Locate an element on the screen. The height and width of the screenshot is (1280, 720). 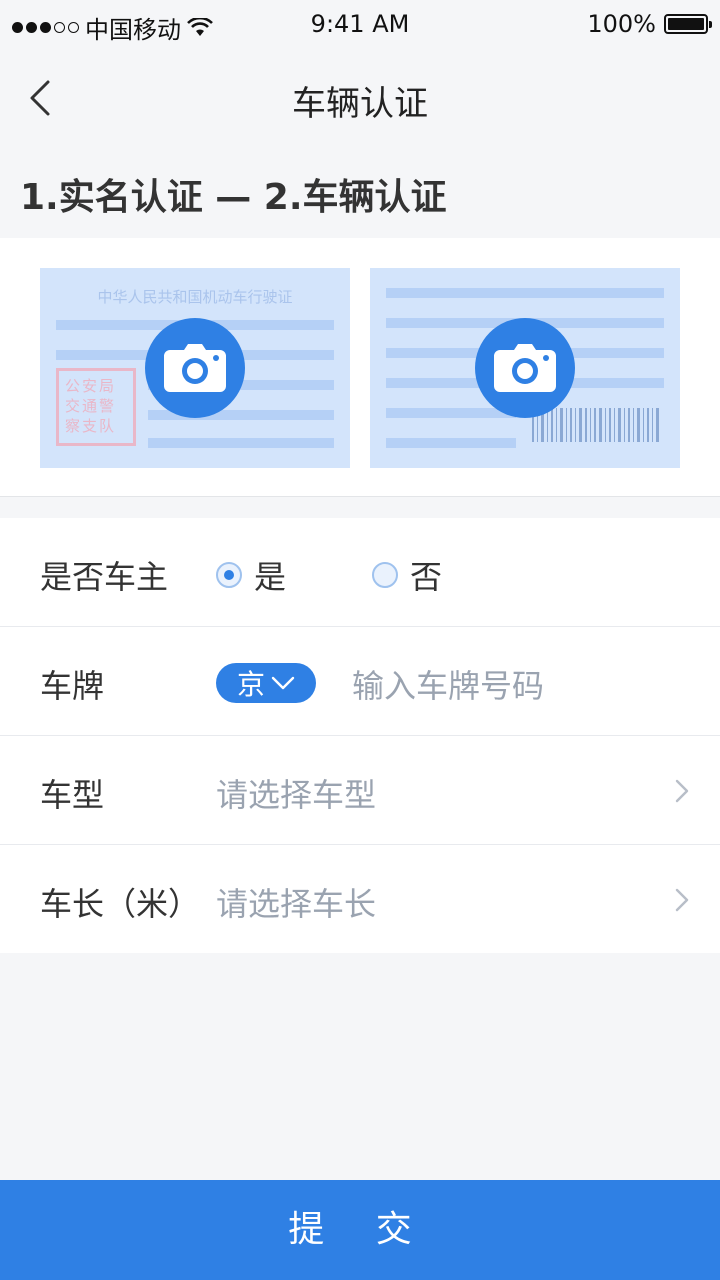
radio-unchecked-icon is located at coordinates (385, 575).